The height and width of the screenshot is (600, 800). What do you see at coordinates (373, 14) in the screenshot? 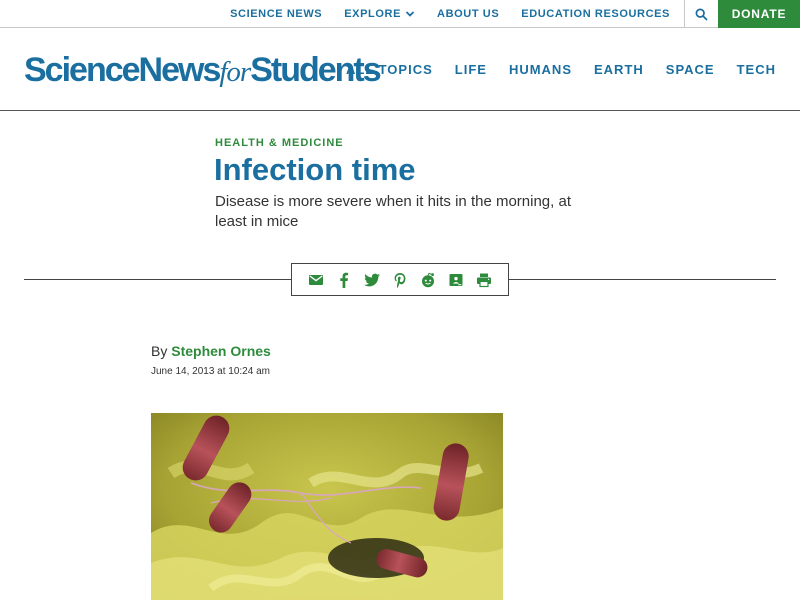
I see `explore-label: EXPLORE` at bounding box center [373, 14].